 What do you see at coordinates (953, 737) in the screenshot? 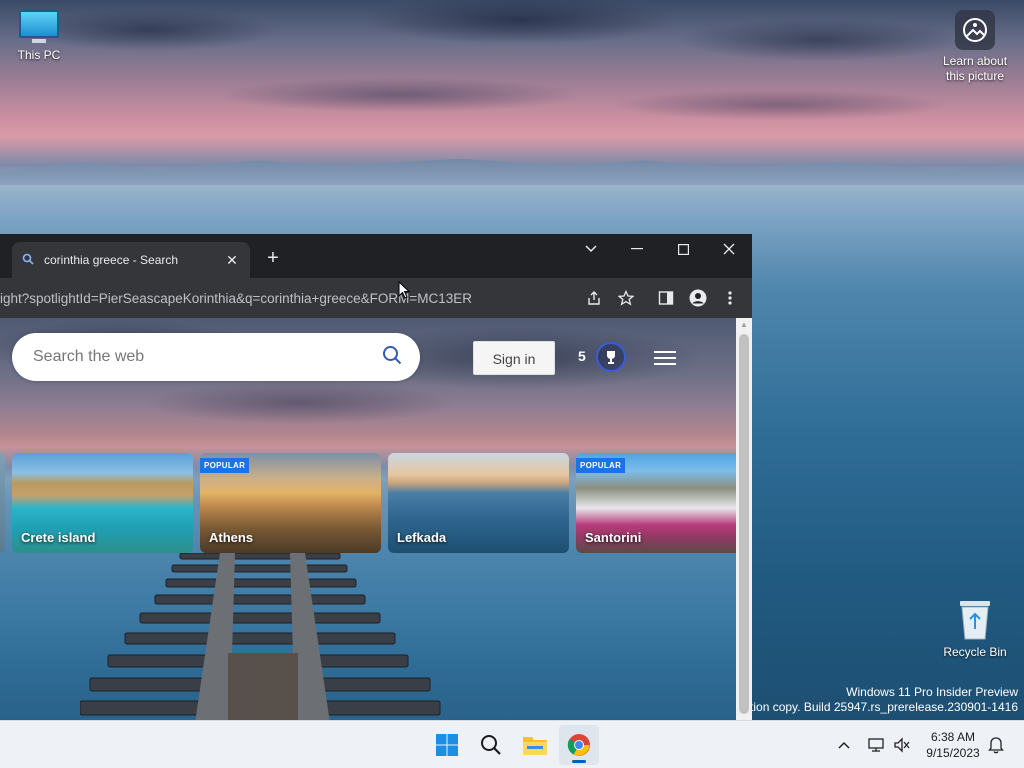
I see `clock-time: 6:38 AM` at bounding box center [953, 737].